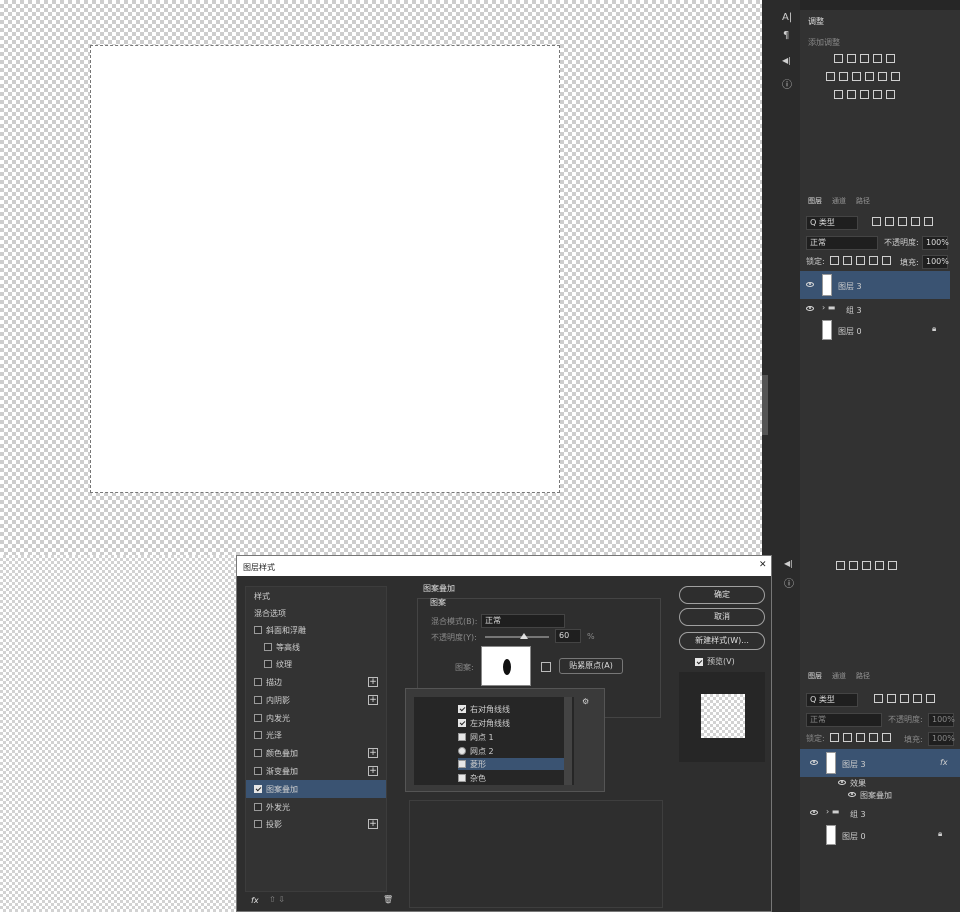 This screenshot has width=960, height=912. What do you see at coordinates (484, 709) in the screenshot?
I see `list-item: 右对角线线` at bounding box center [484, 709].